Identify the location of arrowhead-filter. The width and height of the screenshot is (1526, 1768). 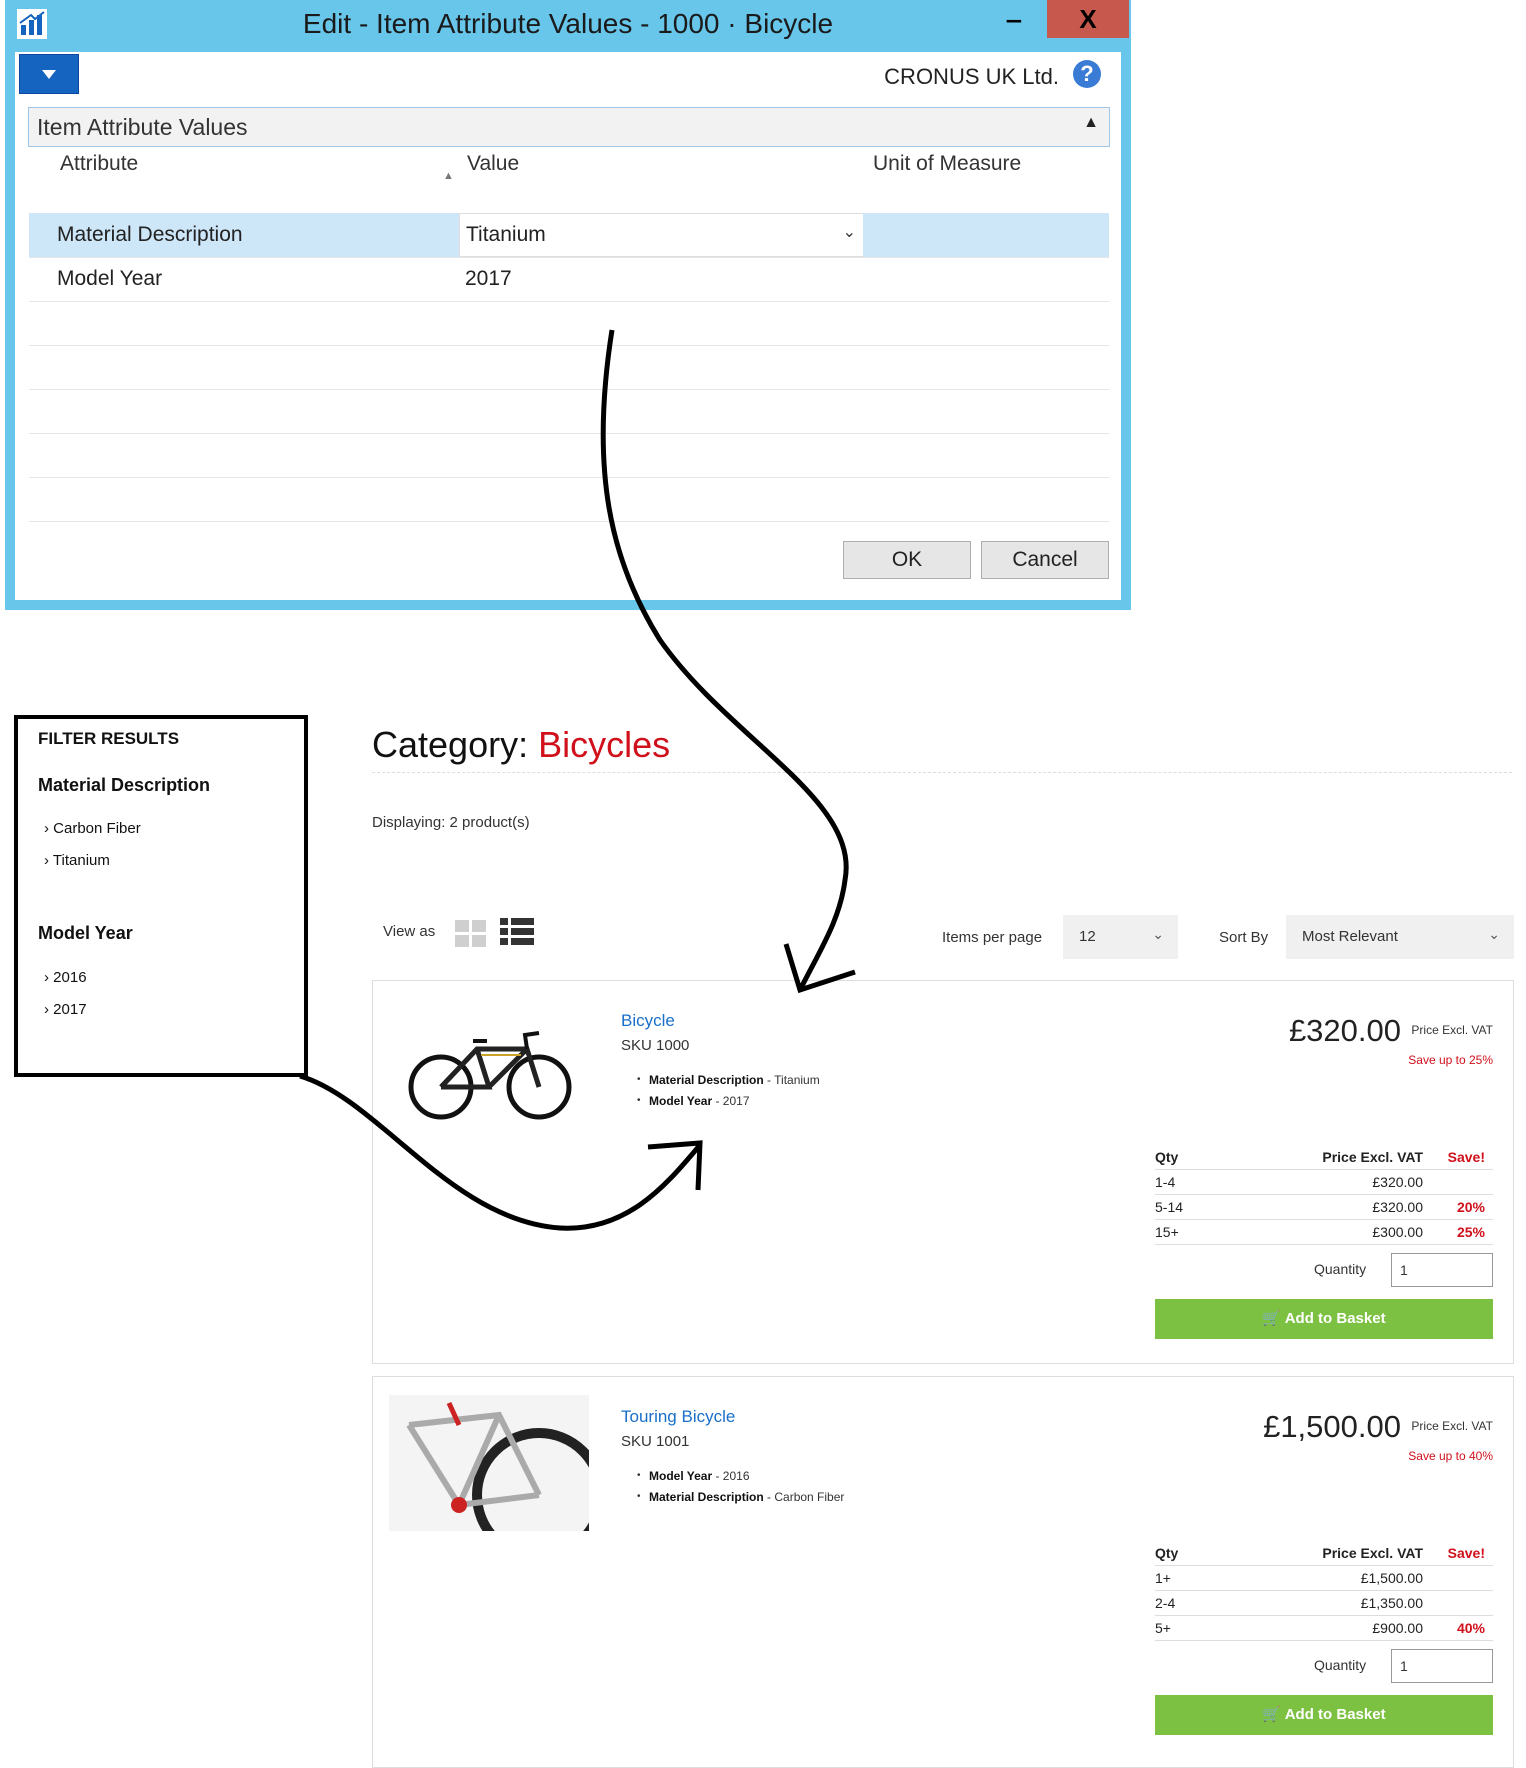
(675, 1165).